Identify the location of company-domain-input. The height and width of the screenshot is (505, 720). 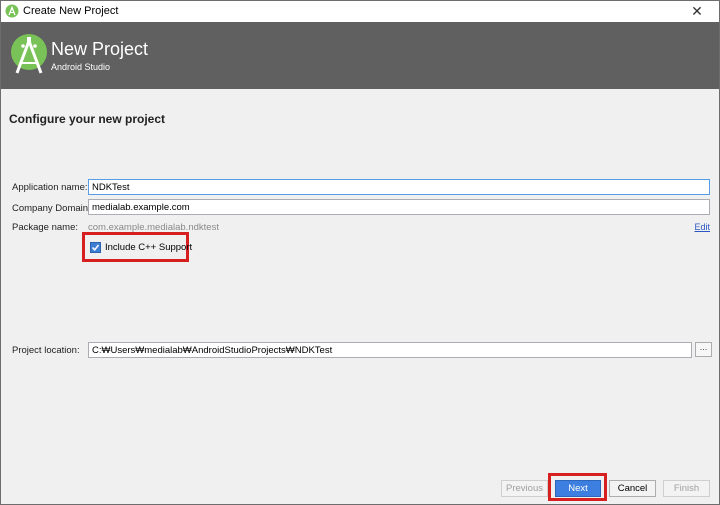
(399, 207).